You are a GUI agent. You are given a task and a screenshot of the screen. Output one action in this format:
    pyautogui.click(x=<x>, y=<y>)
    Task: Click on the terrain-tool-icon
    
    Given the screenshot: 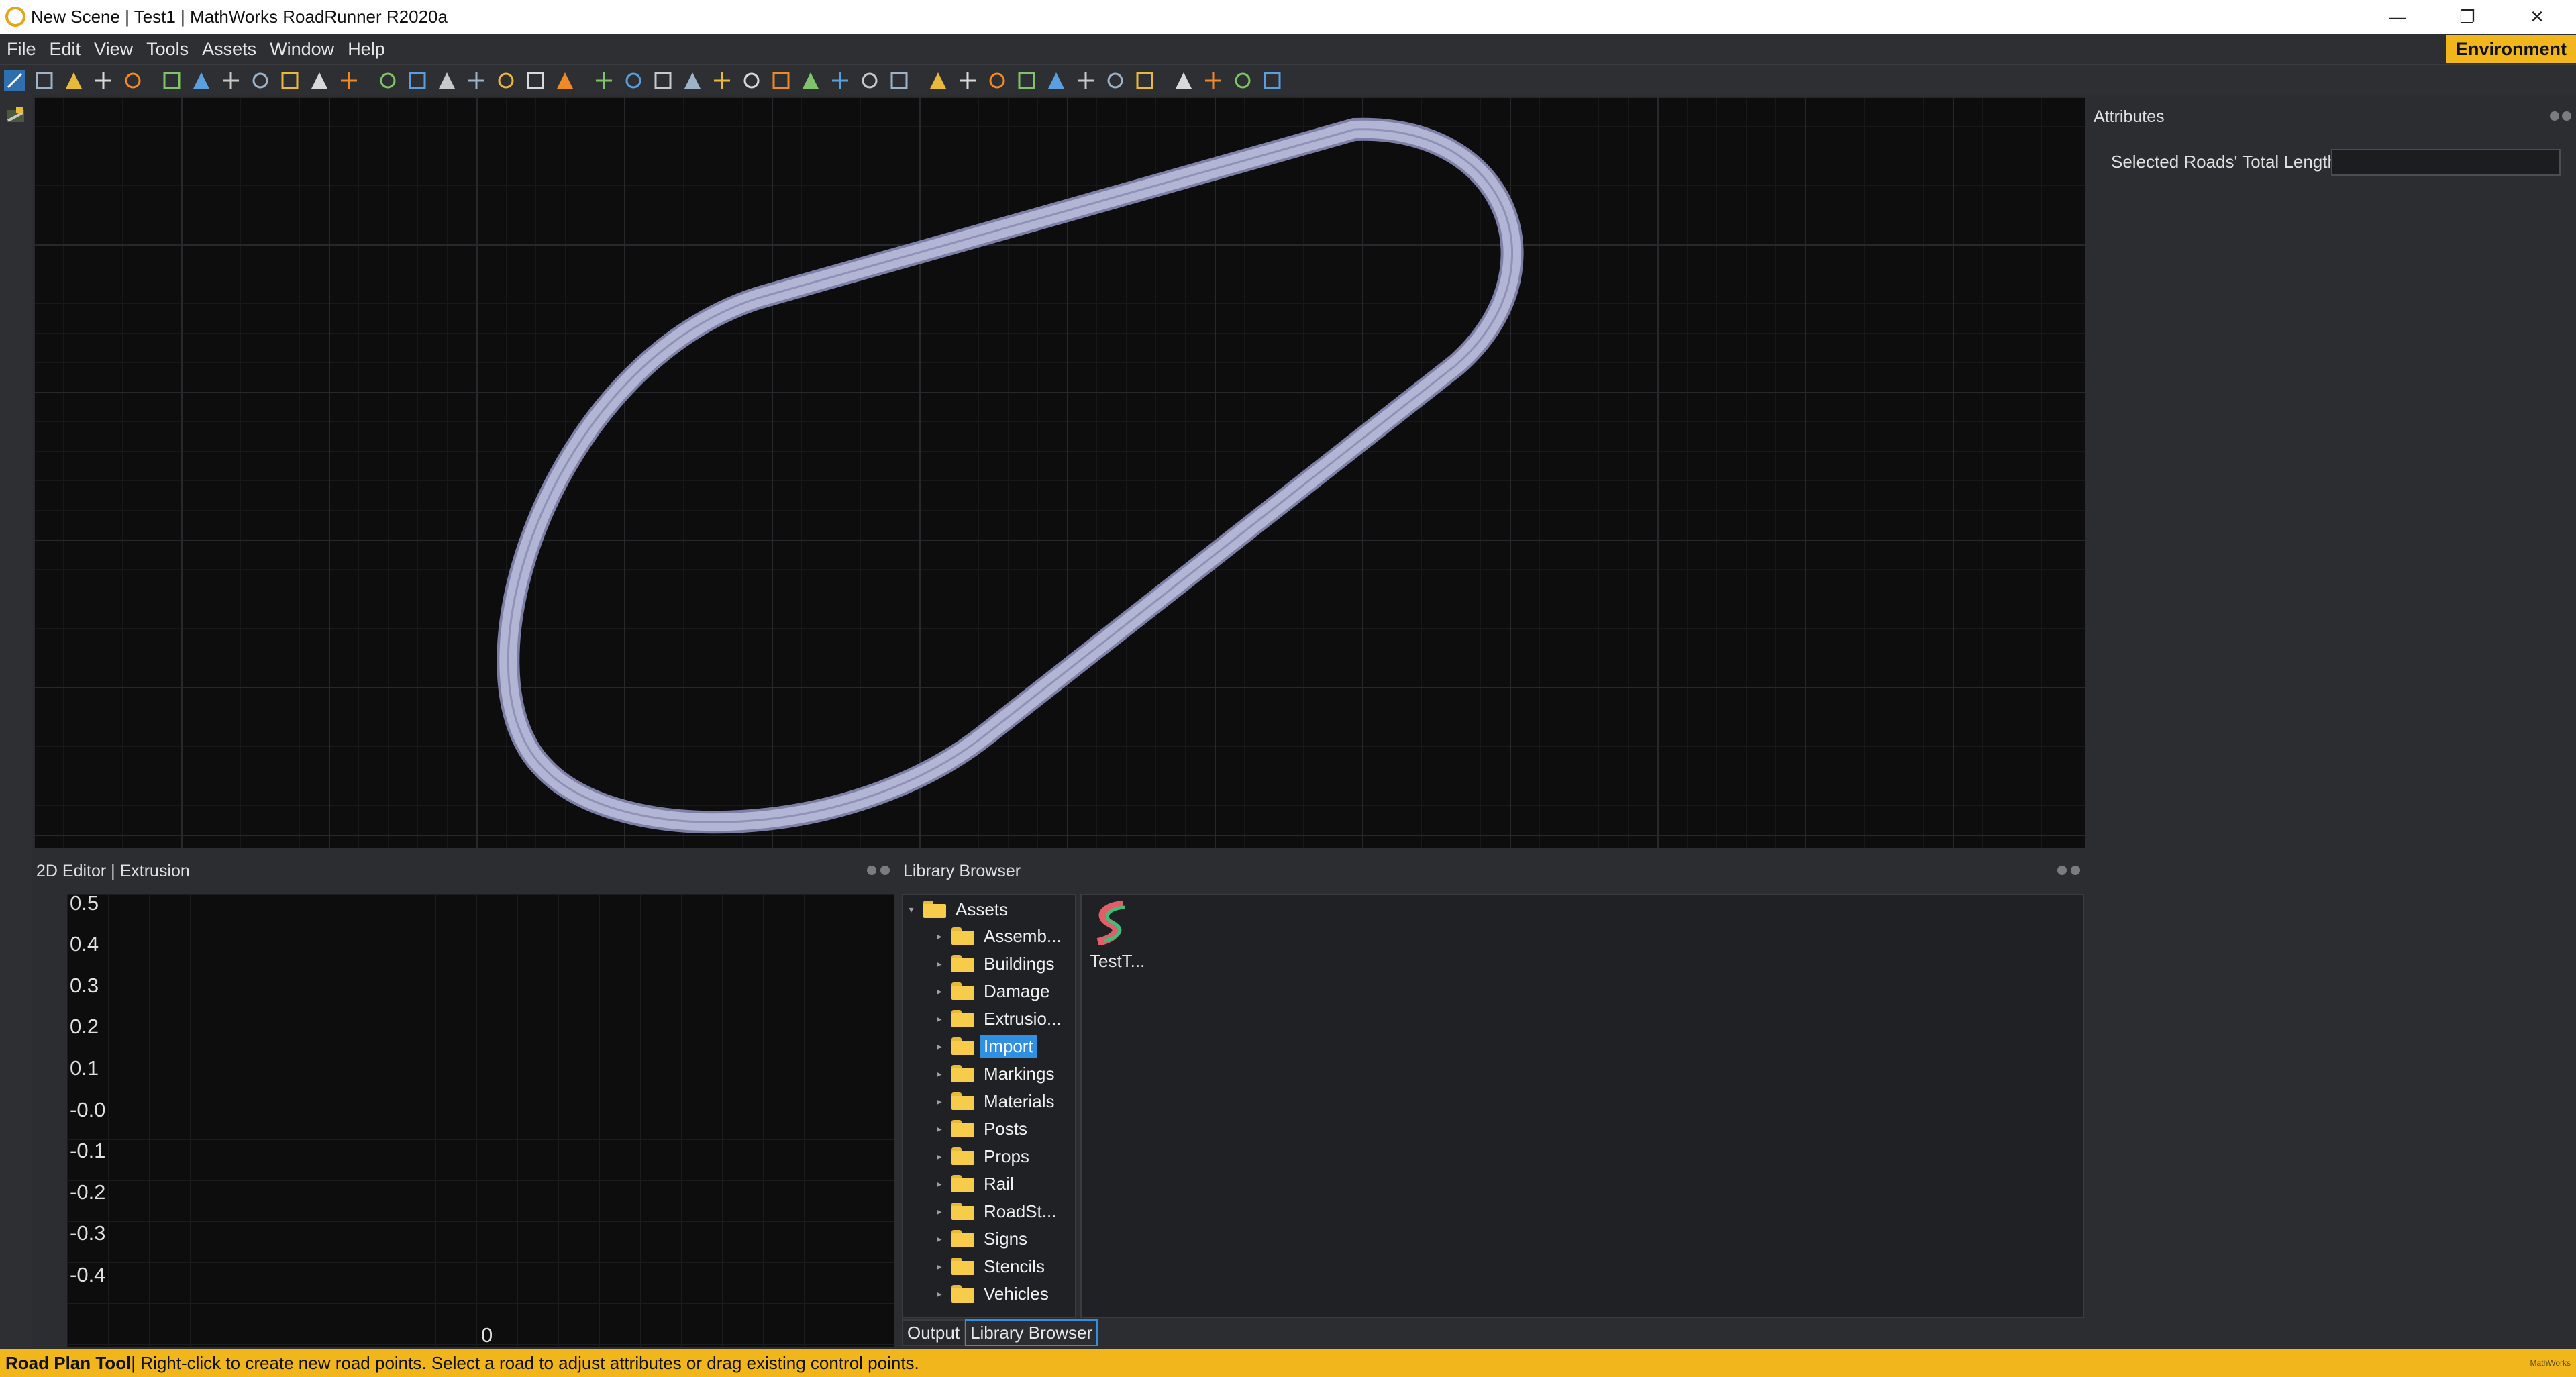 What is the action you would take?
    pyautogui.click(x=997, y=80)
    